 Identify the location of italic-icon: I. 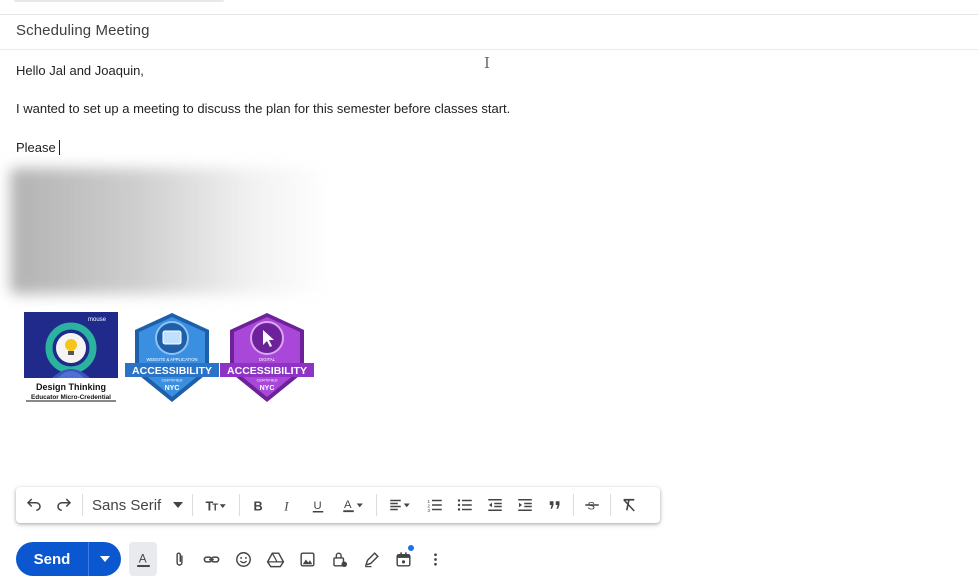
(288, 505).